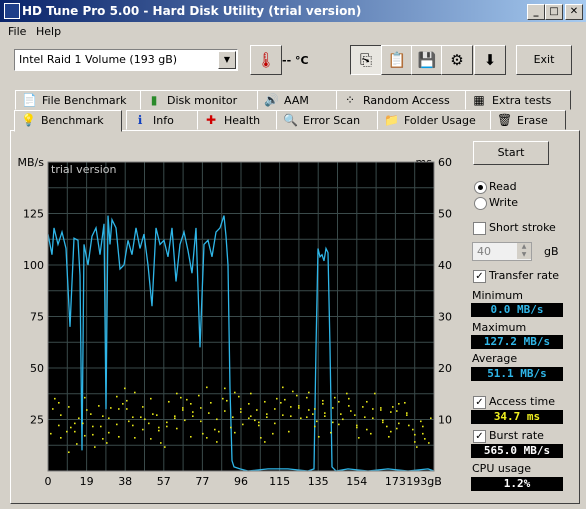 The width and height of the screenshot is (586, 509). Describe the element at coordinates (457, 60) in the screenshot. I see `options-button: ⚙` at that location.